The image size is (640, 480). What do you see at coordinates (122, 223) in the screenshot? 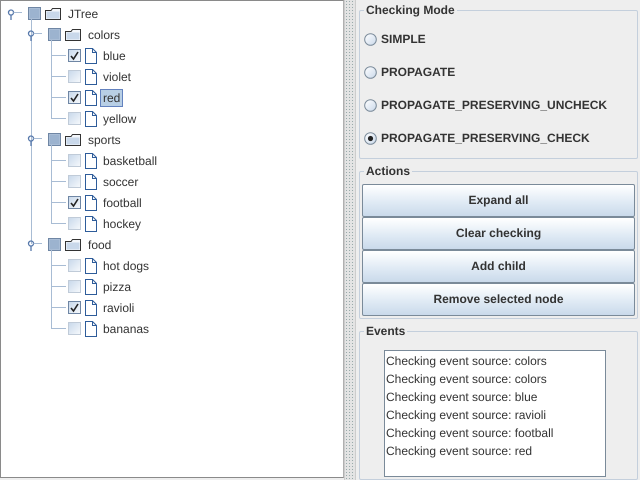
I see `tree-node: hockey` at bounding box center [122, 223].